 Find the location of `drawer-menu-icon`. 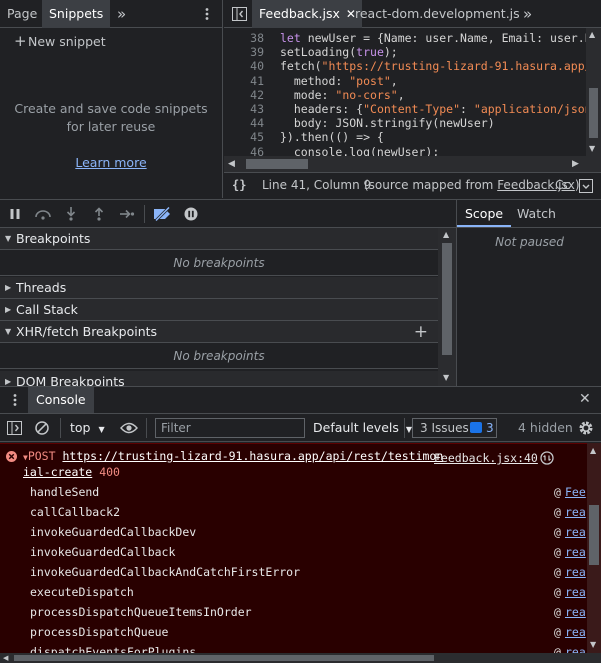

drawer-menu-icon is located at coordinates (15, 400).